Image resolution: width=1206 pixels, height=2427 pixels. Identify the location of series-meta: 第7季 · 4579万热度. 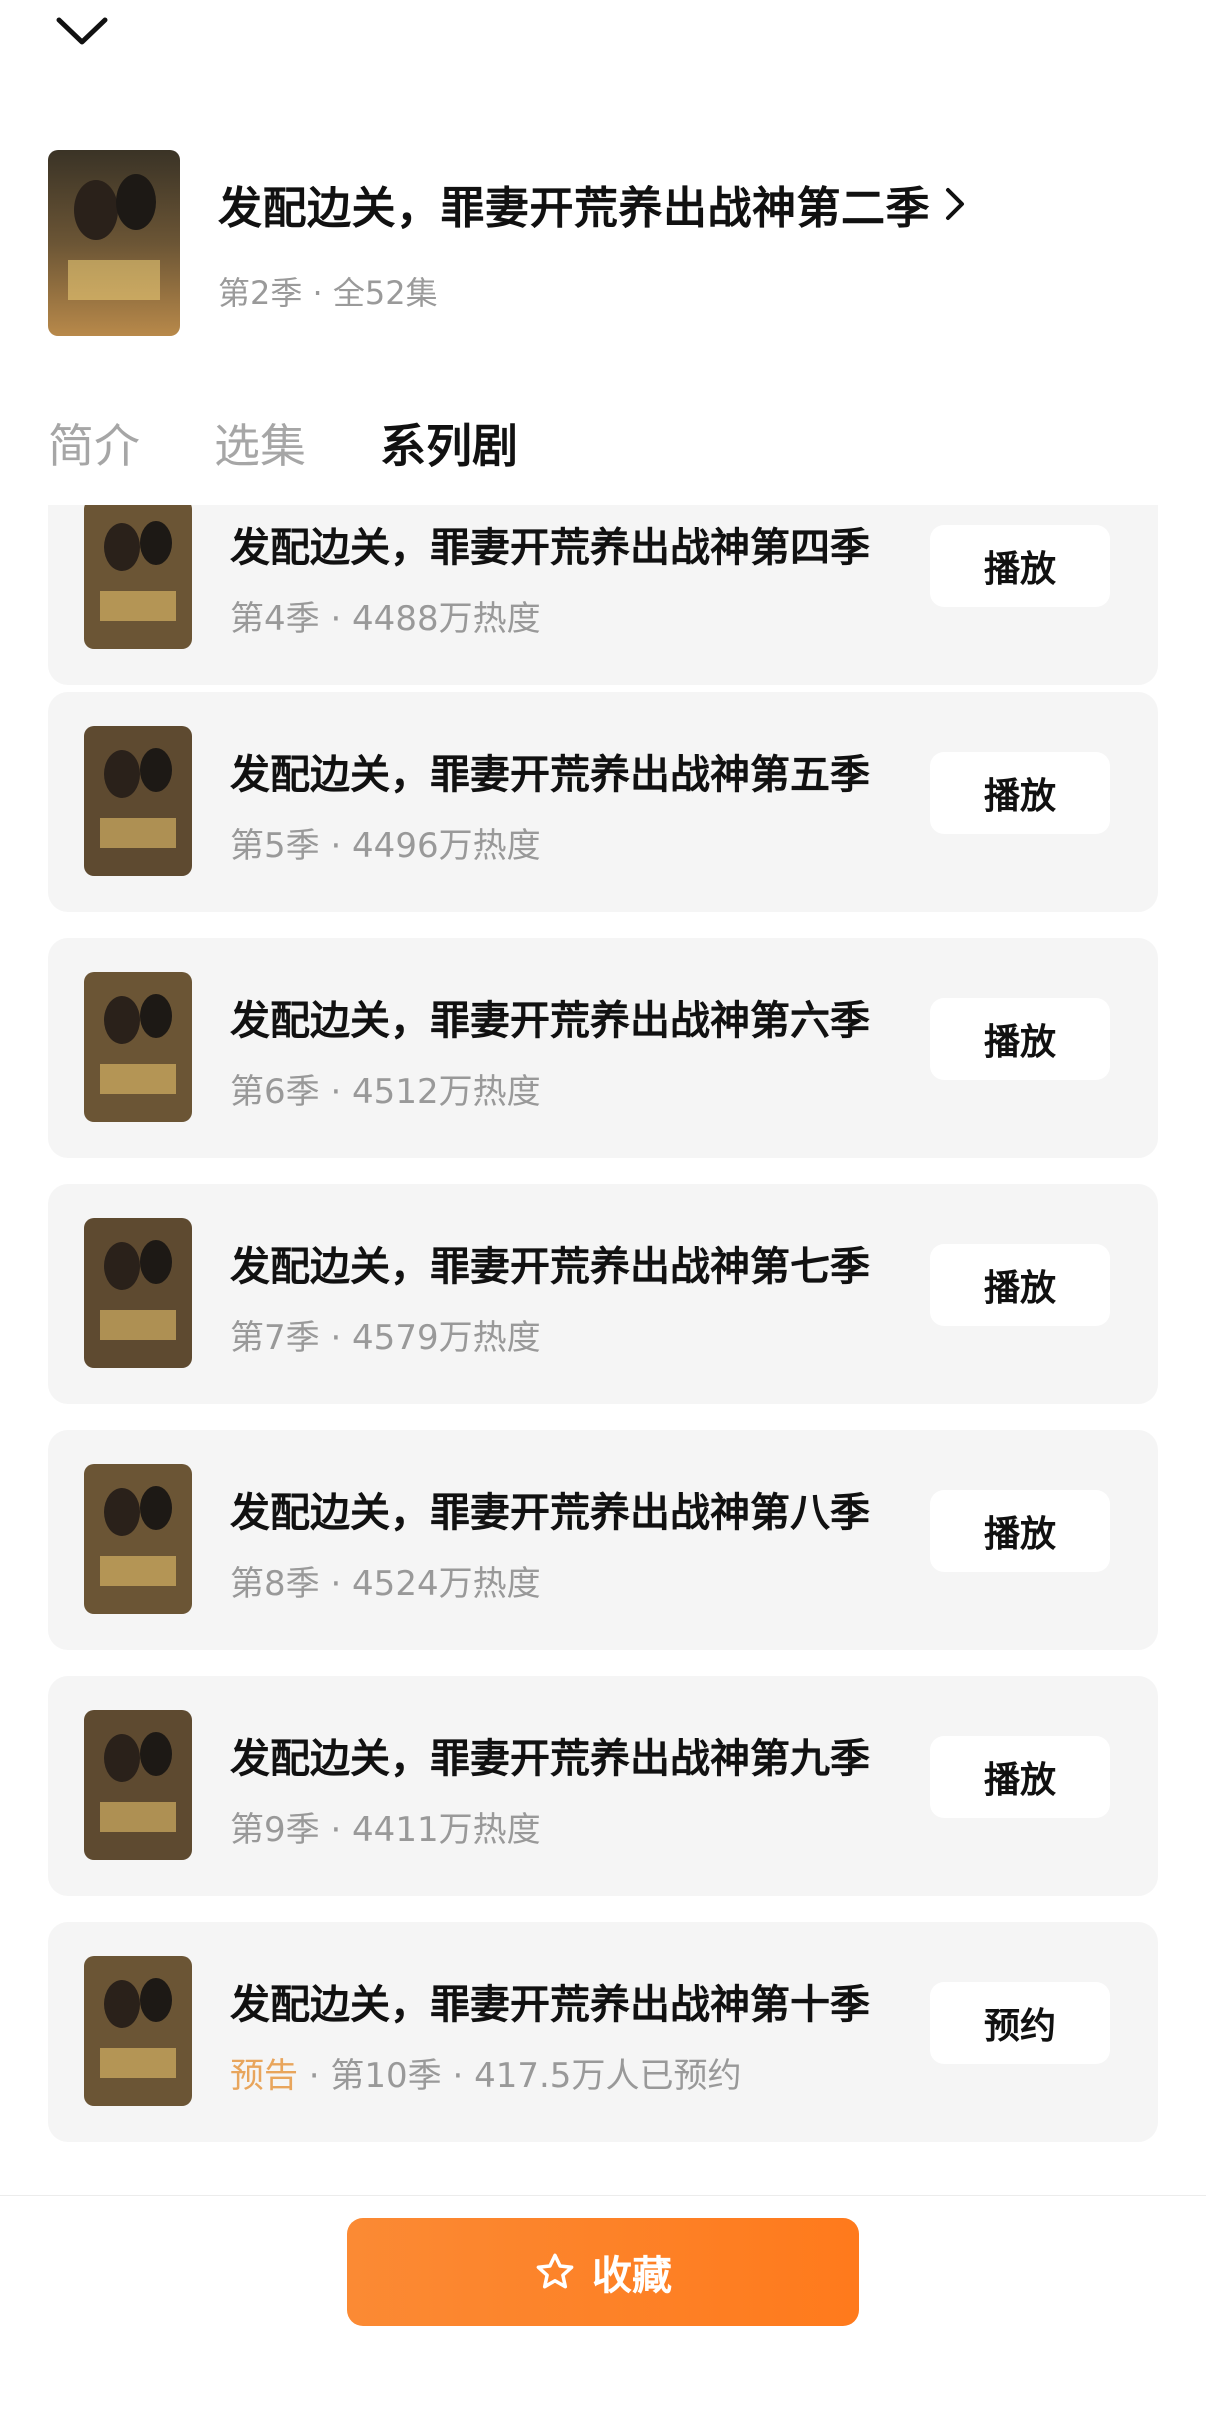
(385, 1338).